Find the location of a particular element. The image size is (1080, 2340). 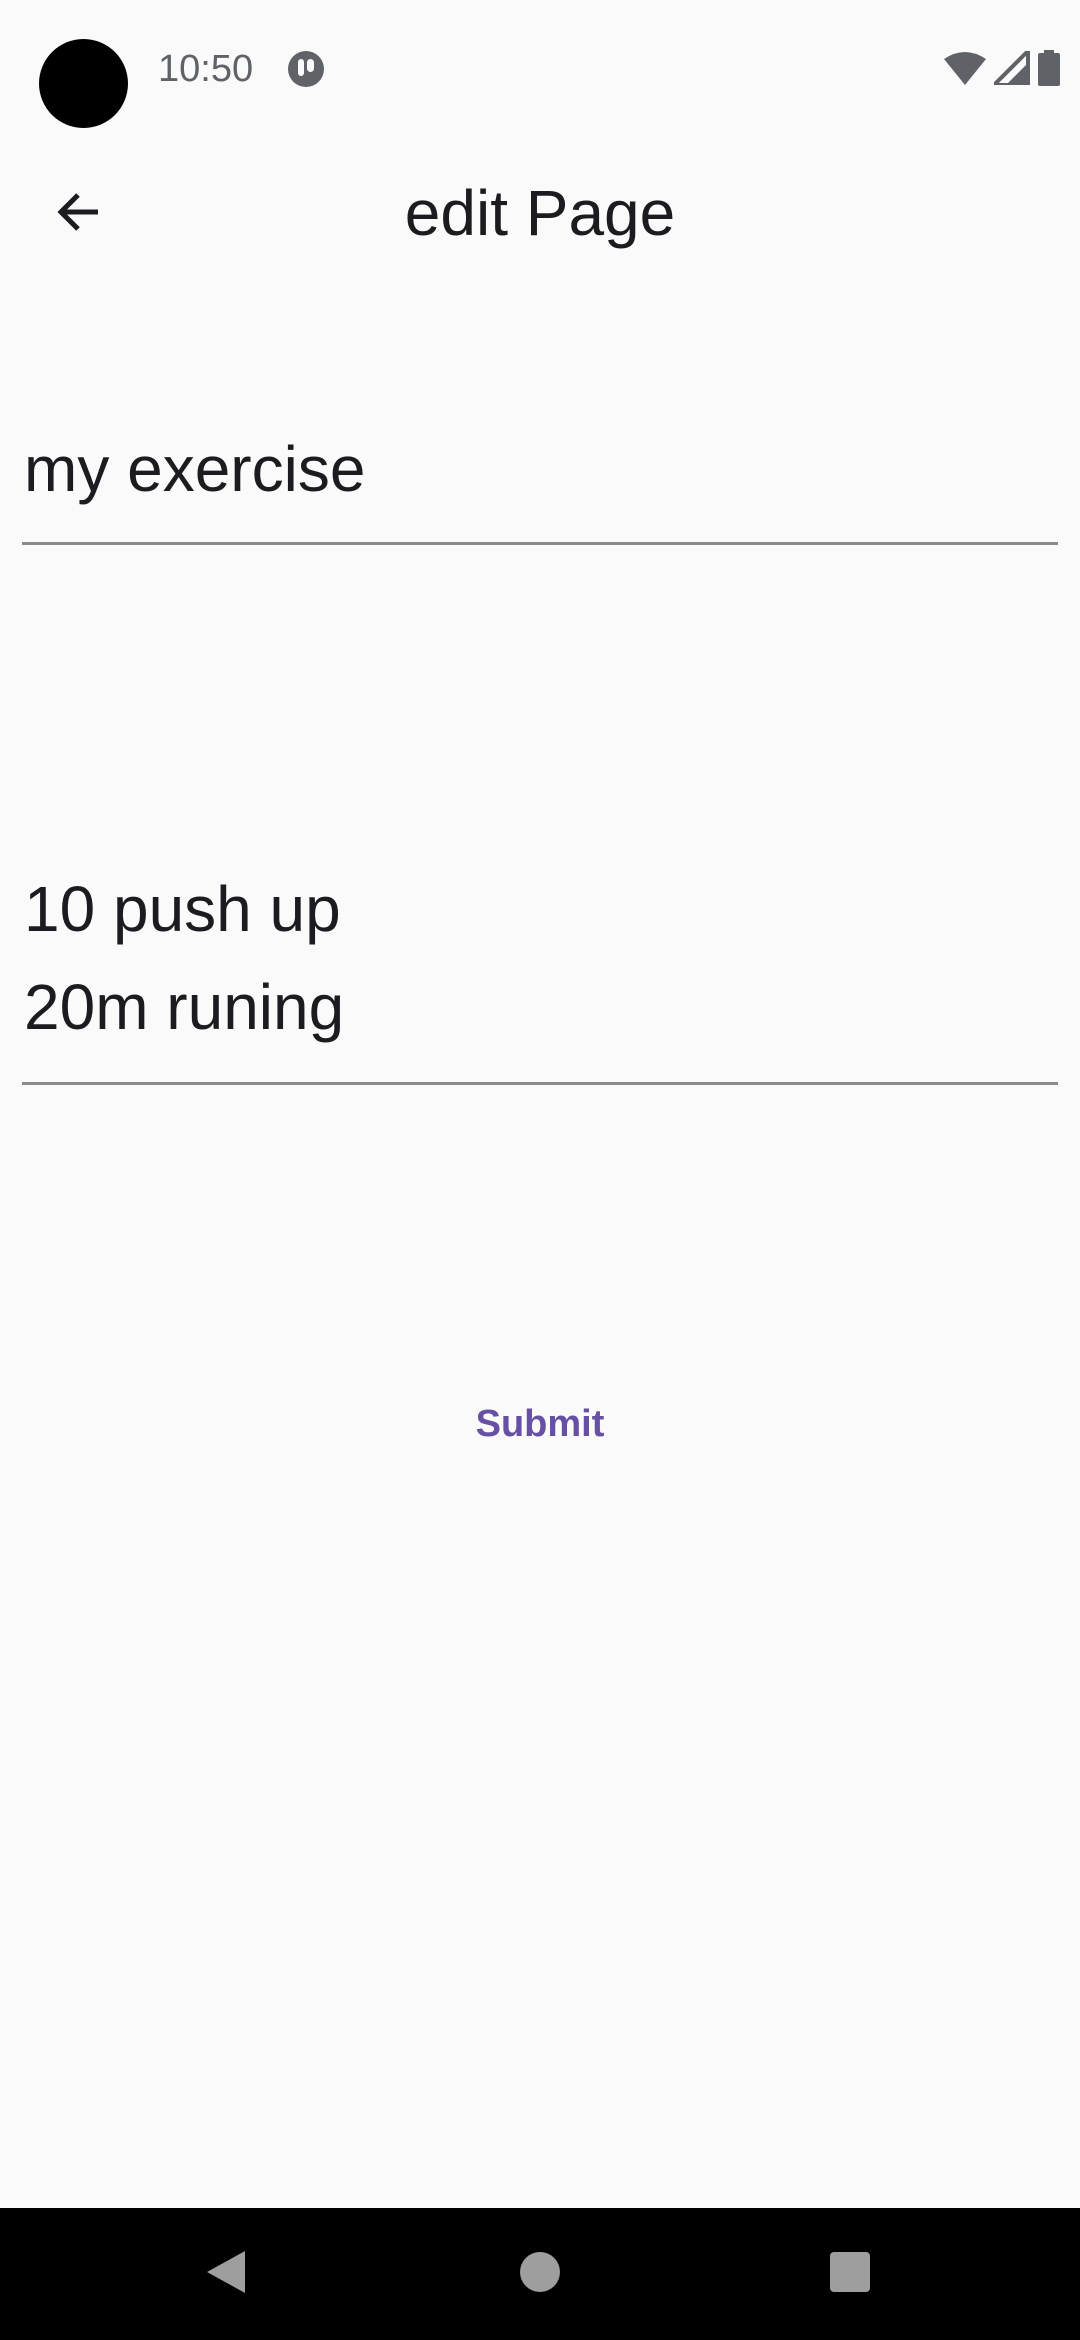

wifi-icon is located at coordinates (965, 68).